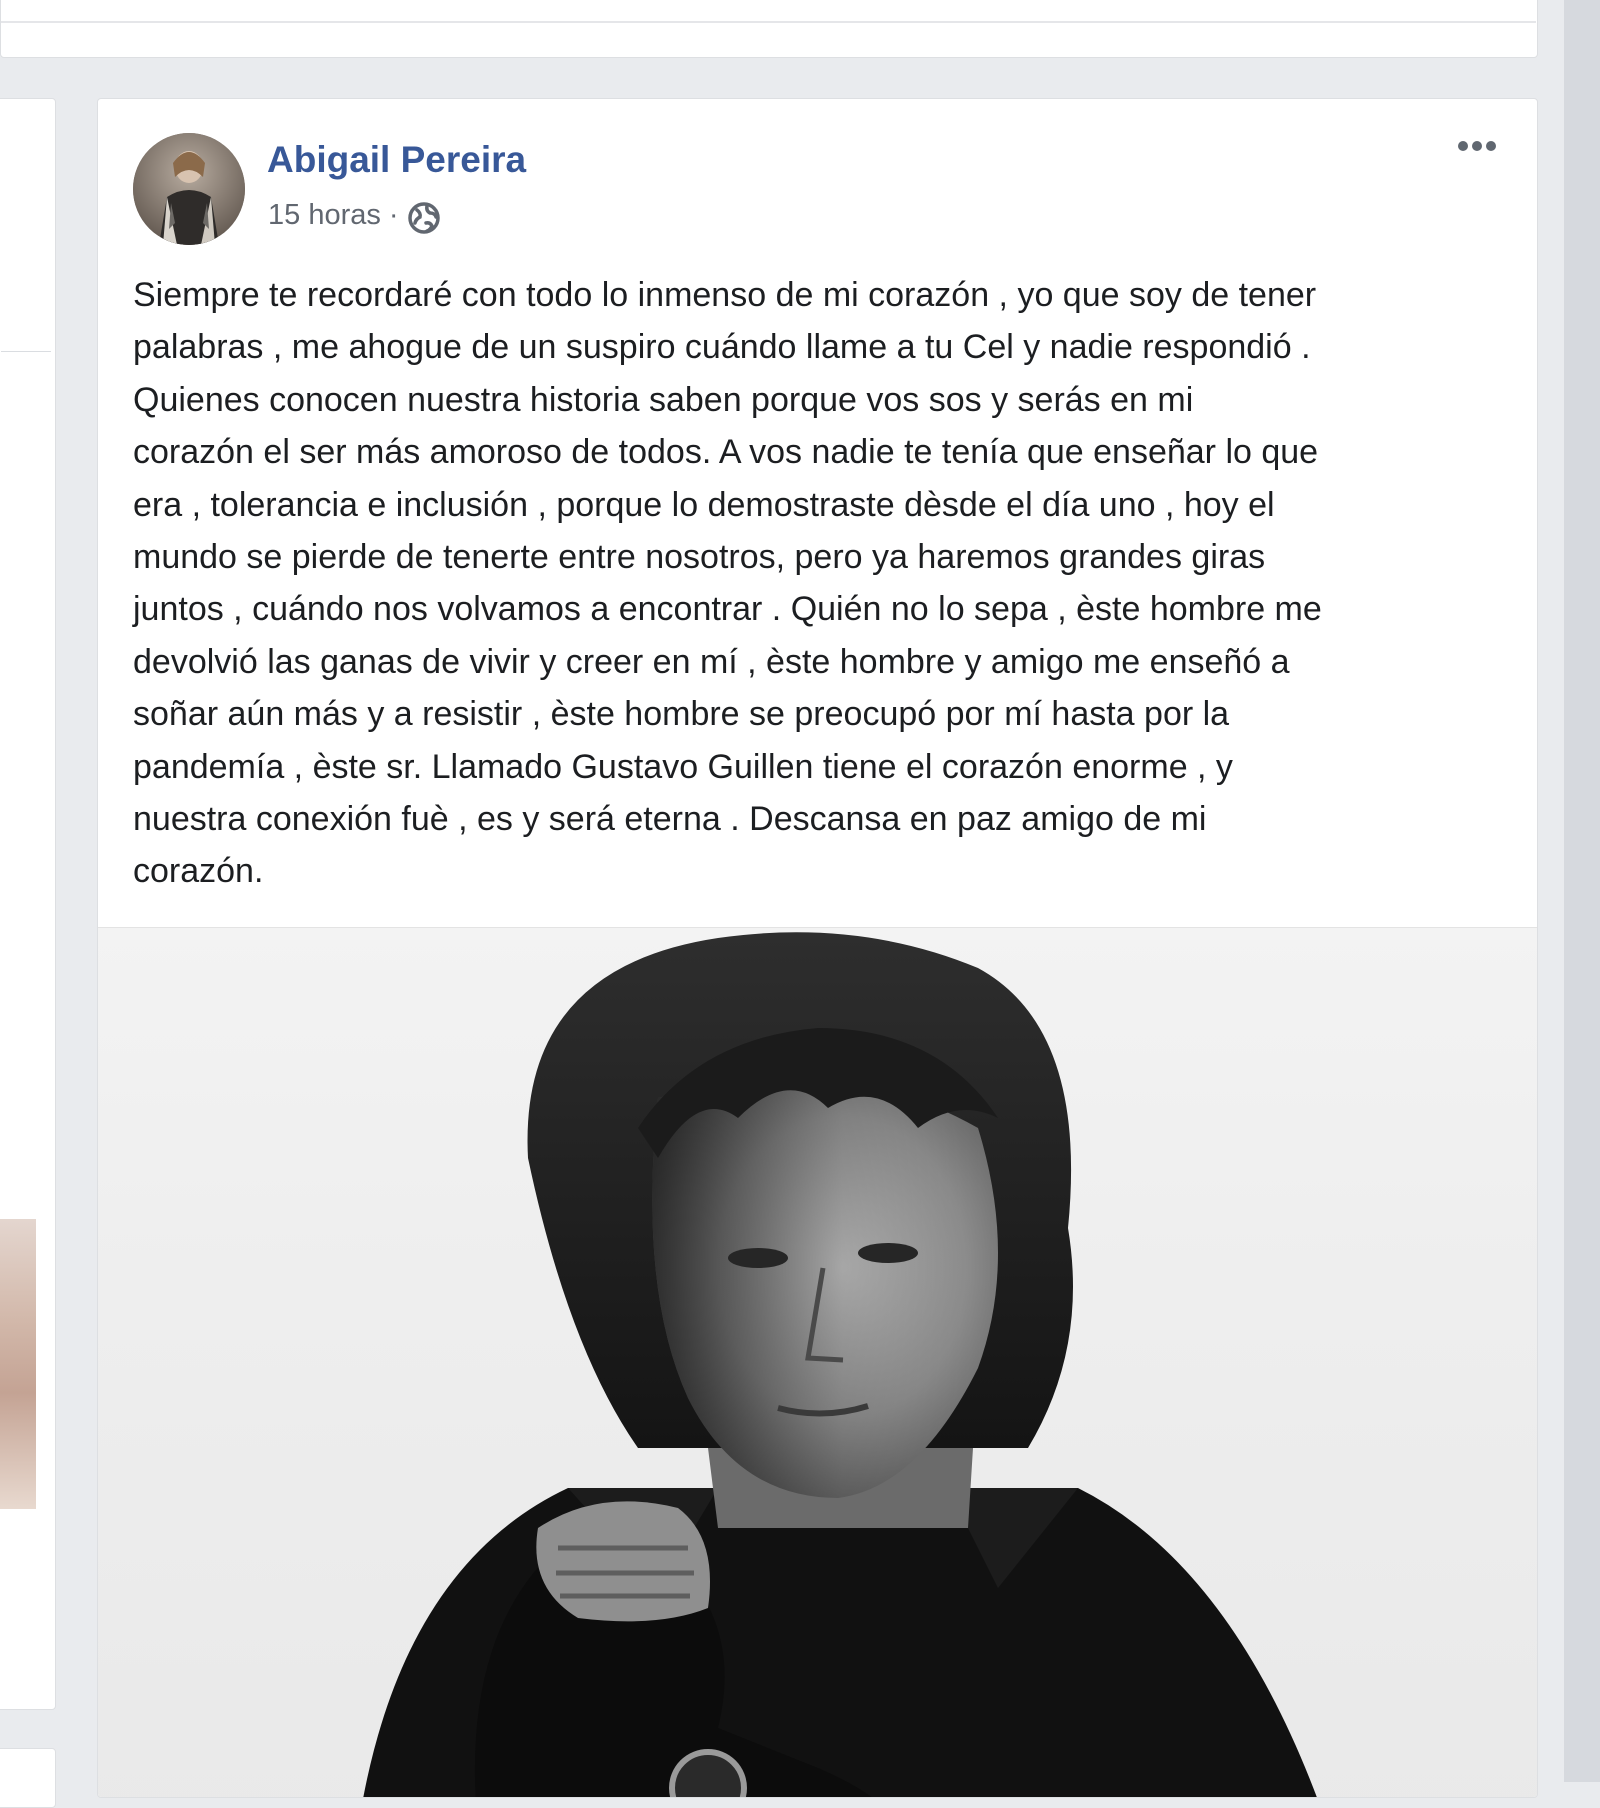  What do you see at coordinates (424, 218) in the screenshot?
I see `globe-icon` at bounding box center [424, 218].